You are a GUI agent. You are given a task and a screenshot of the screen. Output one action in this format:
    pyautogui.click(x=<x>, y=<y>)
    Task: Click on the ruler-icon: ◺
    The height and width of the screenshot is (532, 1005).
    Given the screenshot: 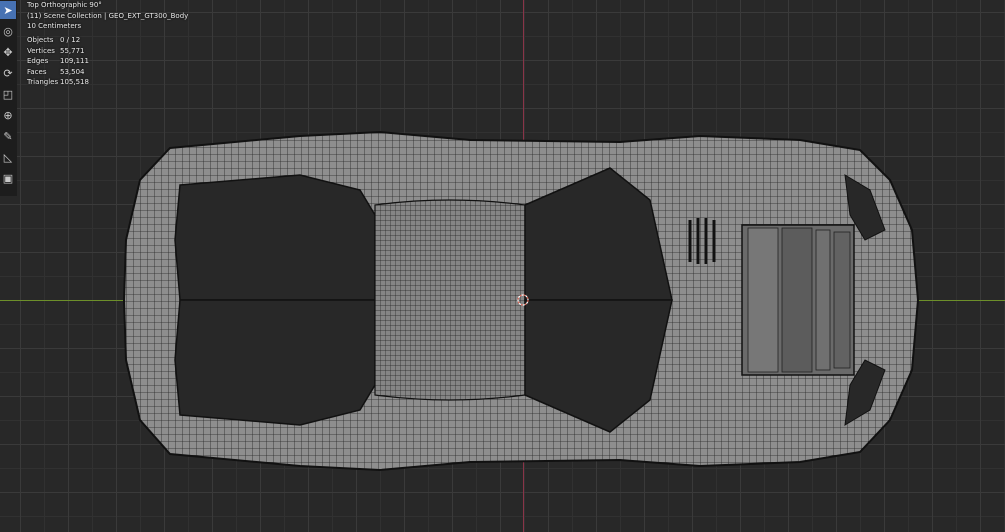 What is the action you would take?
    pyautogui.click(x=8, y=157)
    